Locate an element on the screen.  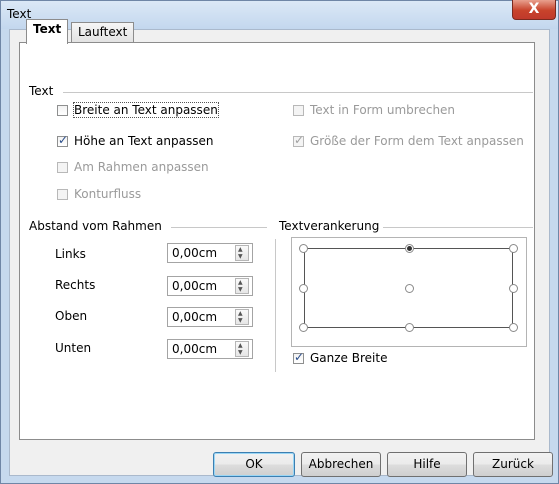
checkbox-breite-an-text-anpassen: Breite an Text anpassen is located at coordinates (138, 110).